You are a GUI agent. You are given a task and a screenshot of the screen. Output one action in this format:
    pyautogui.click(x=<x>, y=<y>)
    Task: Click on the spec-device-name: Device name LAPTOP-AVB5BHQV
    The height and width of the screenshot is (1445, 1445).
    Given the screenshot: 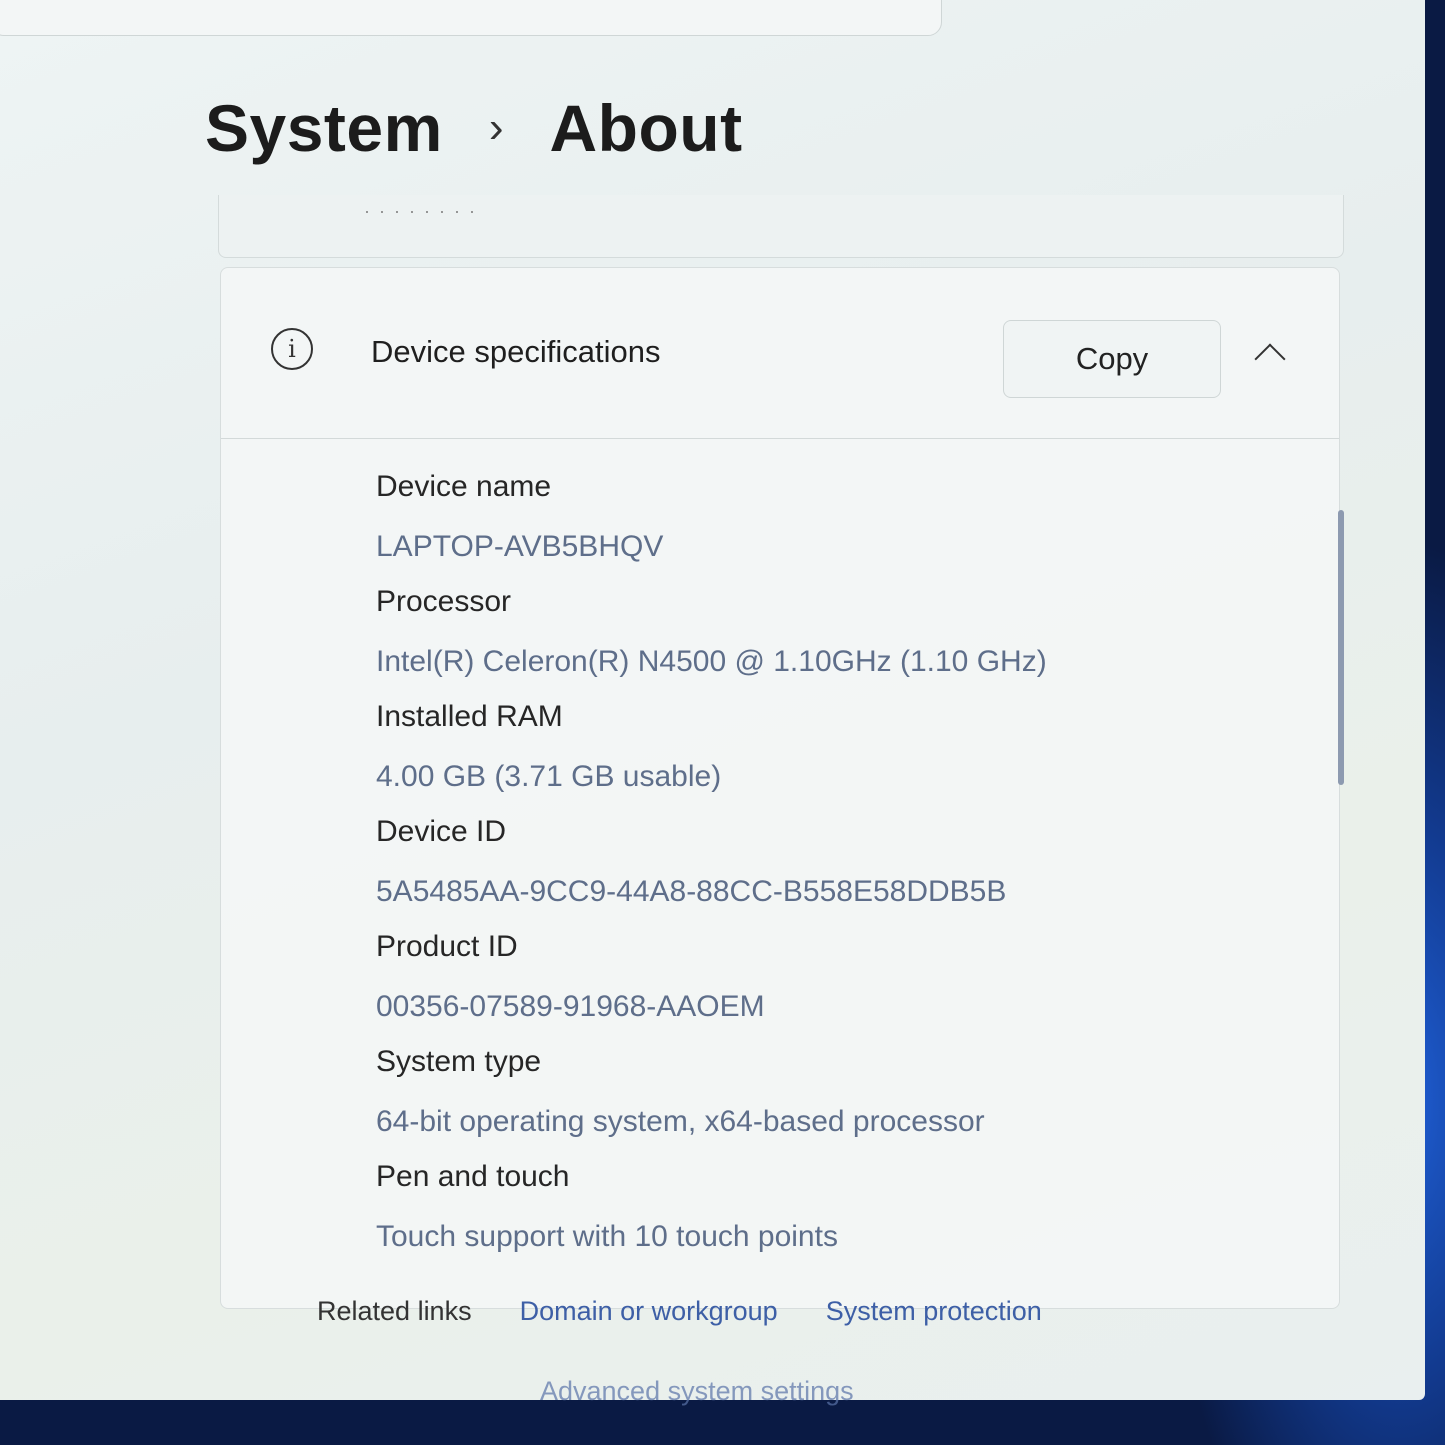 What is the action you would take?
    pyautogui.click(x=826, y=525)
    